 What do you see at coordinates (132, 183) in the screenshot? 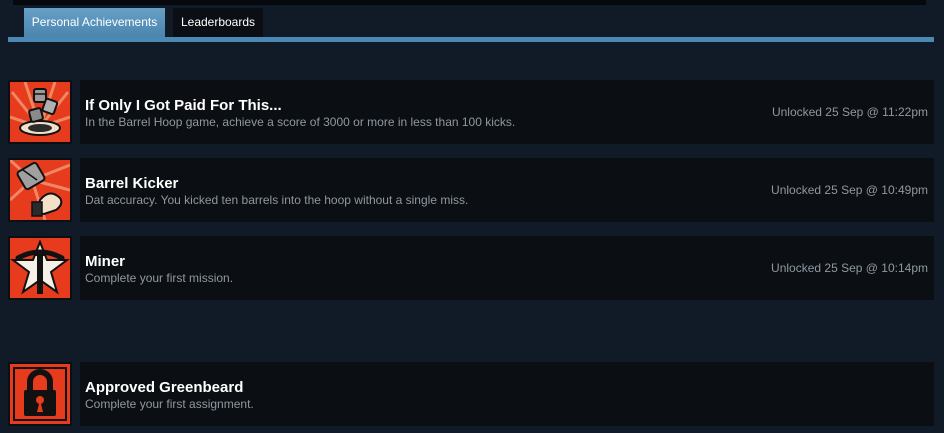
I see `achievement-title: Barrel Kicker` at bounding box center [132, 183].